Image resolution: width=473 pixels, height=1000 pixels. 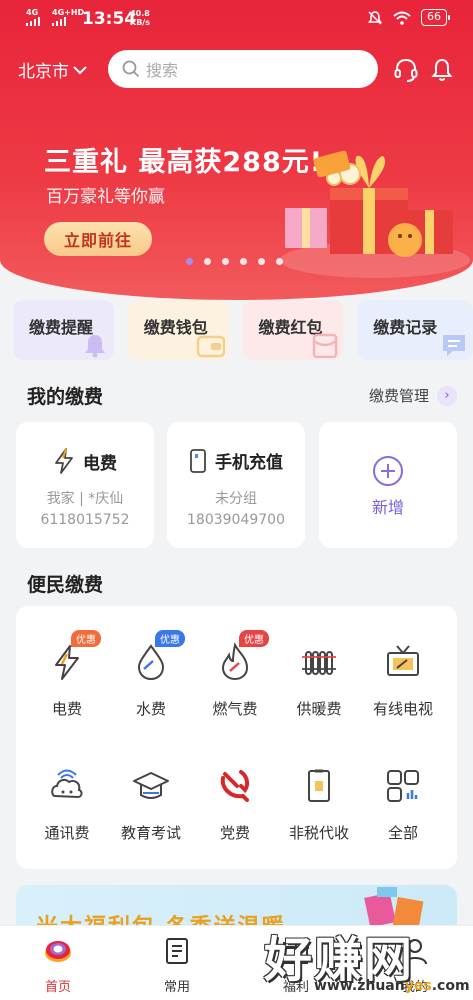 What do you see at coordinates (57, 987) in the screenshot?
I see `tab-label: 首页` at bounding box center [57, 987].